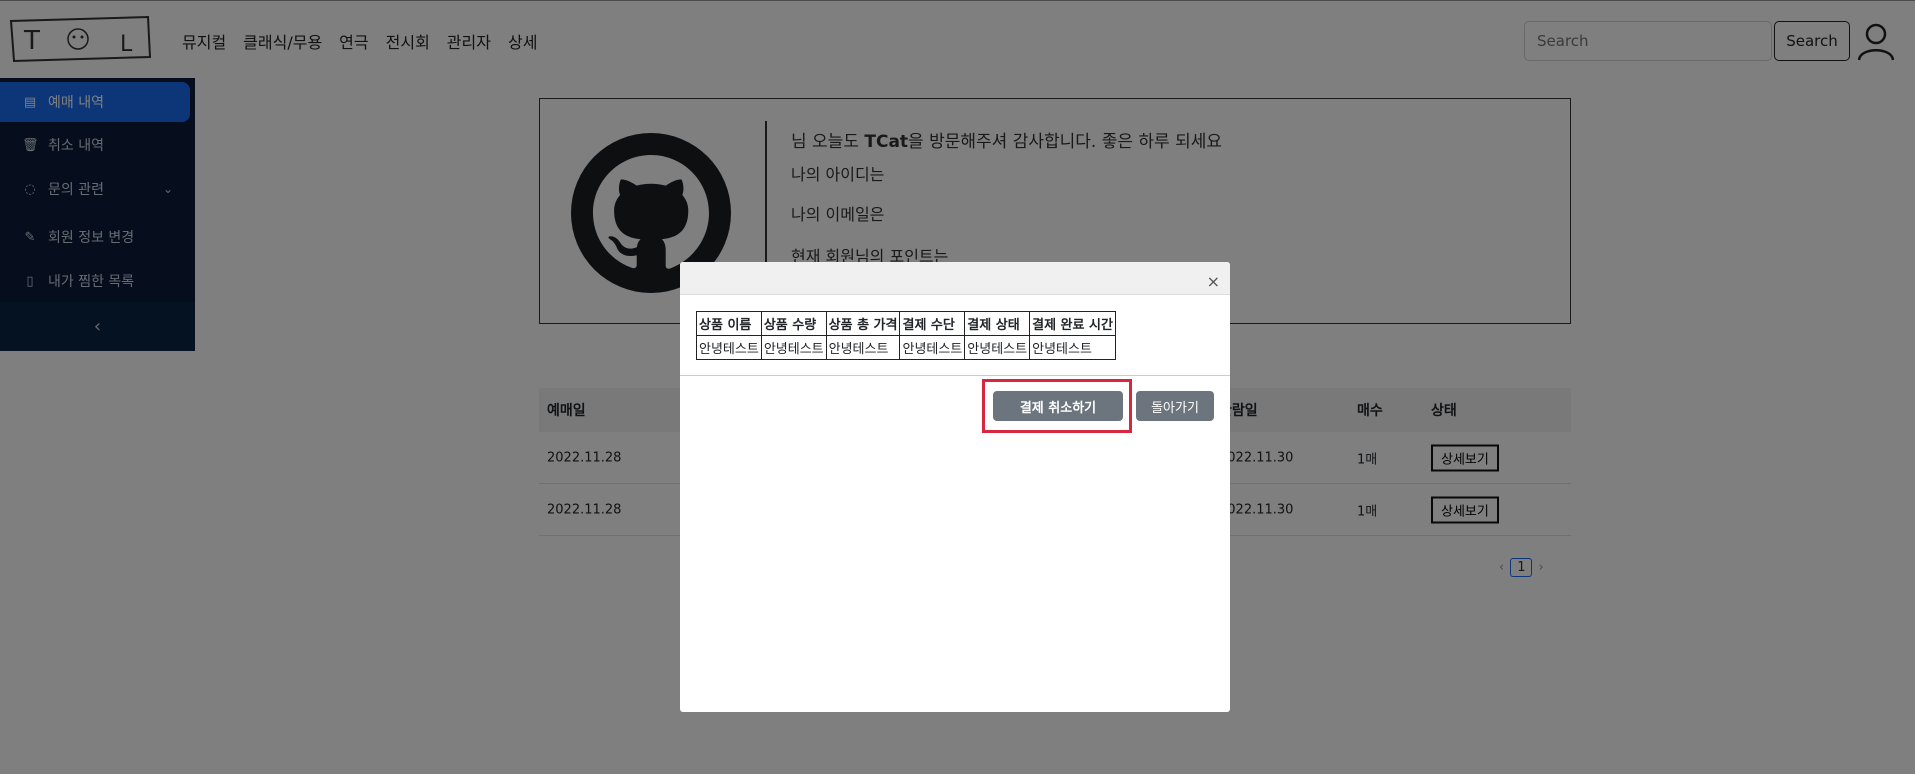 This screenshot has width=1915, height=774. I want to click on header-payment-status: 결제 상태, so click(997, 323).